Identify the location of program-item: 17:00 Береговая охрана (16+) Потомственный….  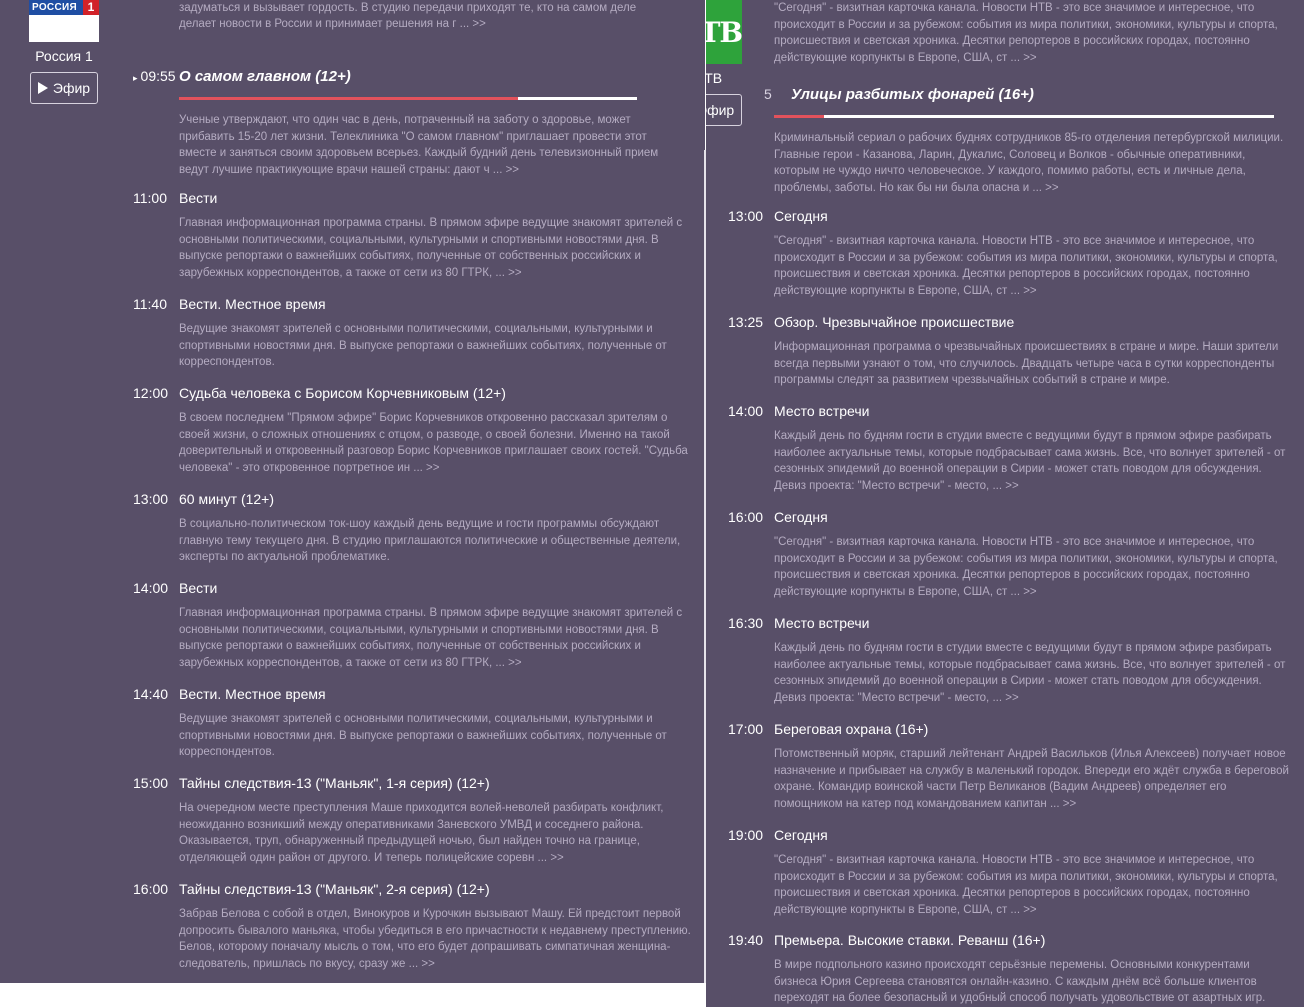
(1011, 766).